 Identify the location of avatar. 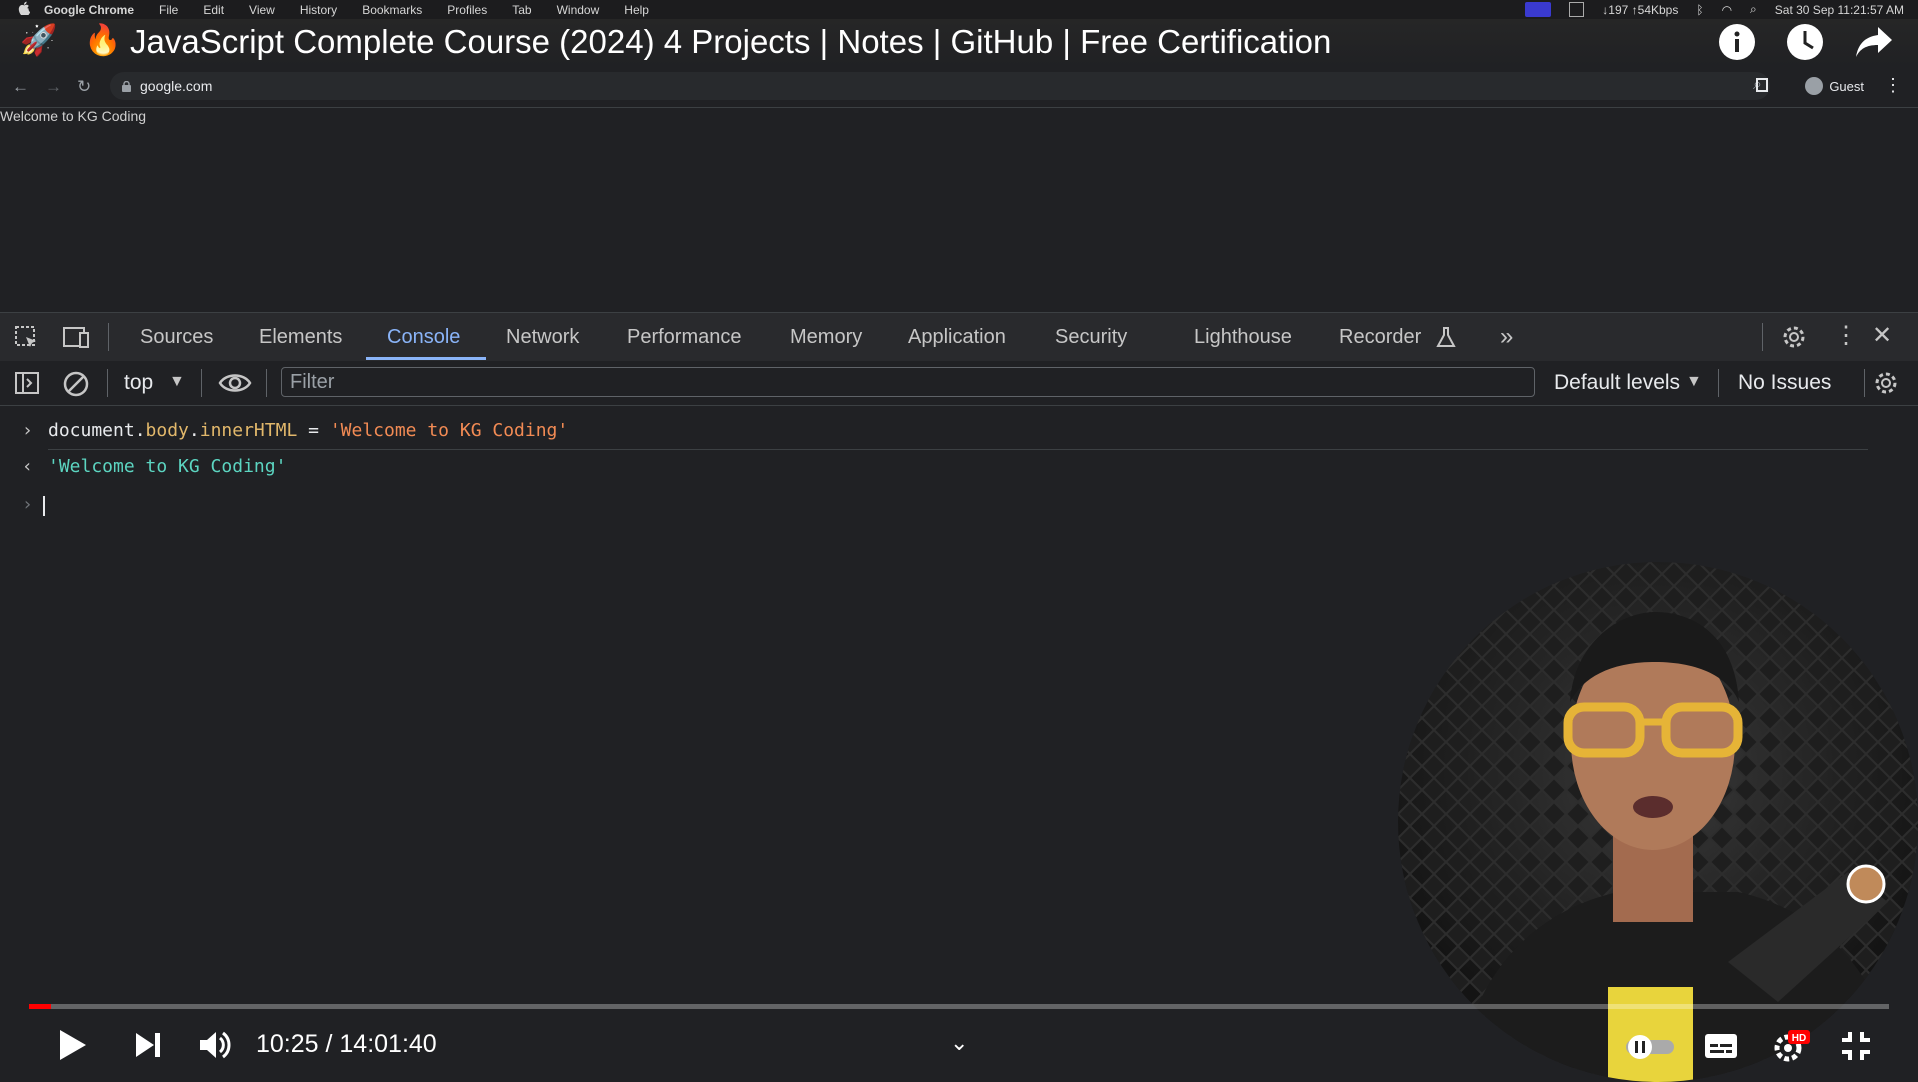
(1814, 86).